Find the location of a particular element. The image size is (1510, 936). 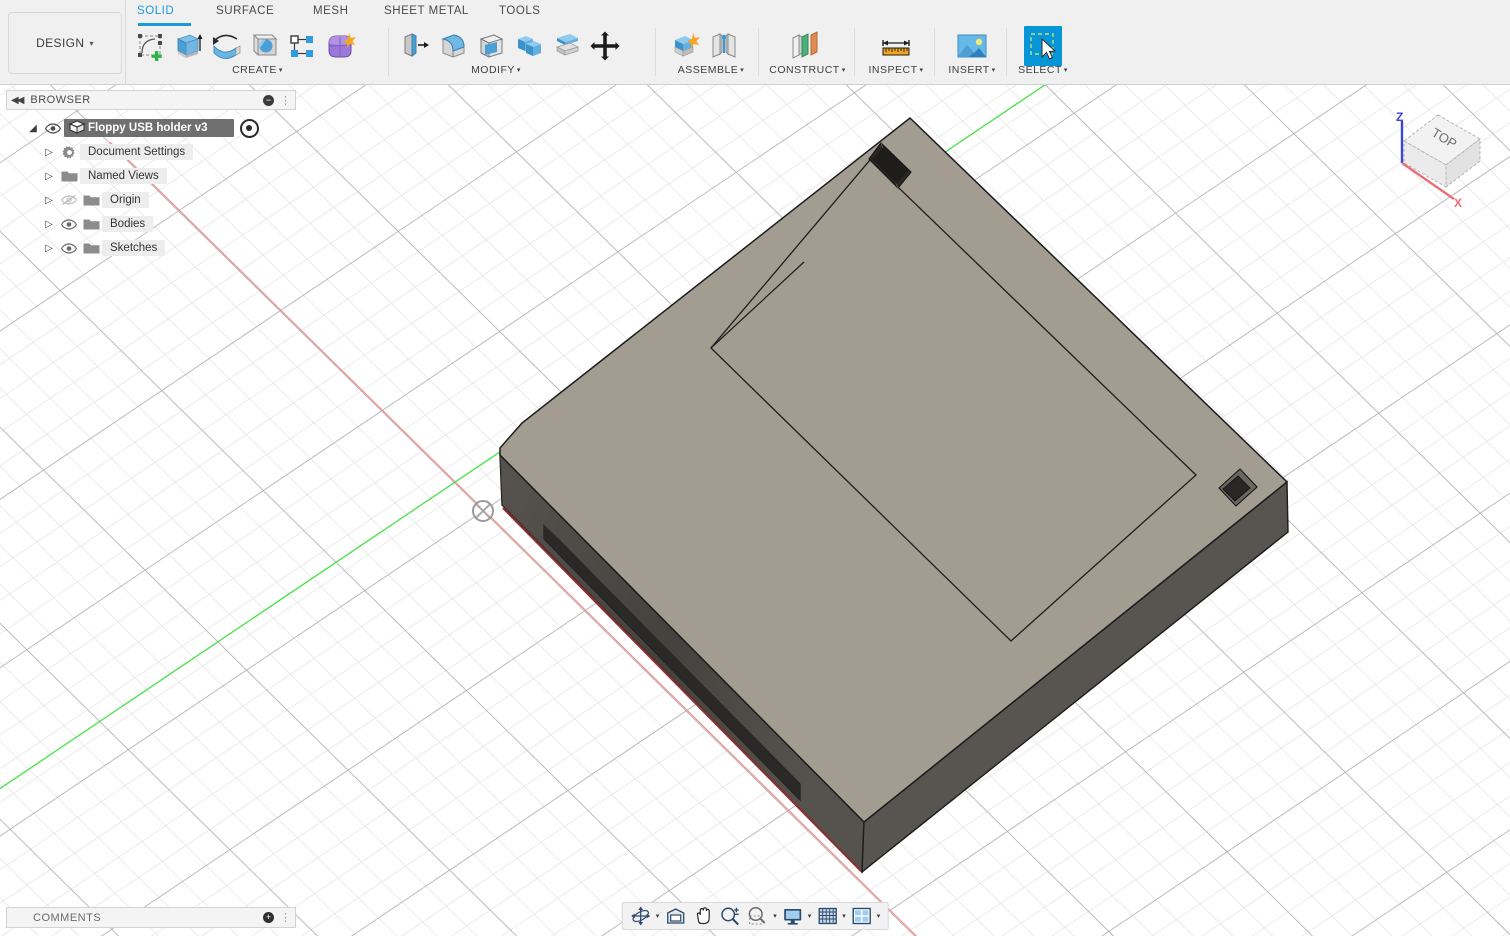

viewports-button is located at coordinates (862, 916).